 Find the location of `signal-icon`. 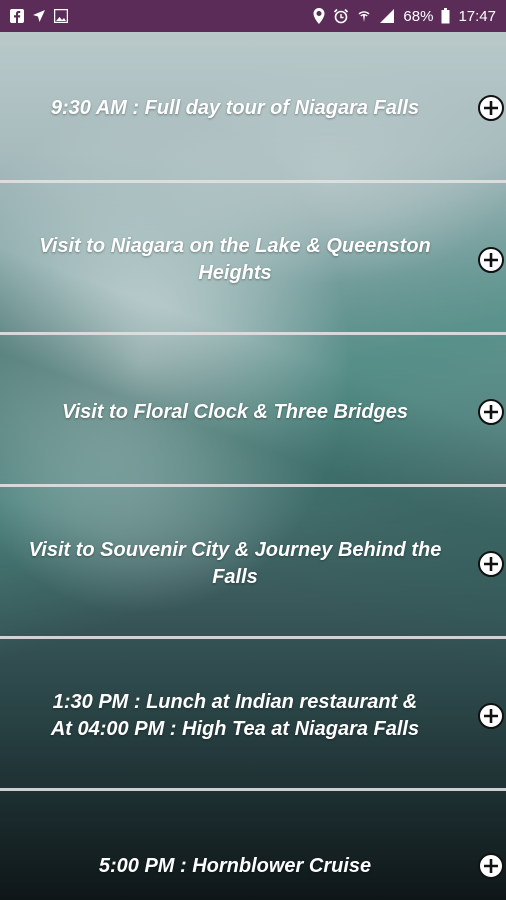

signal-icon is located at coordinates (387, 16).